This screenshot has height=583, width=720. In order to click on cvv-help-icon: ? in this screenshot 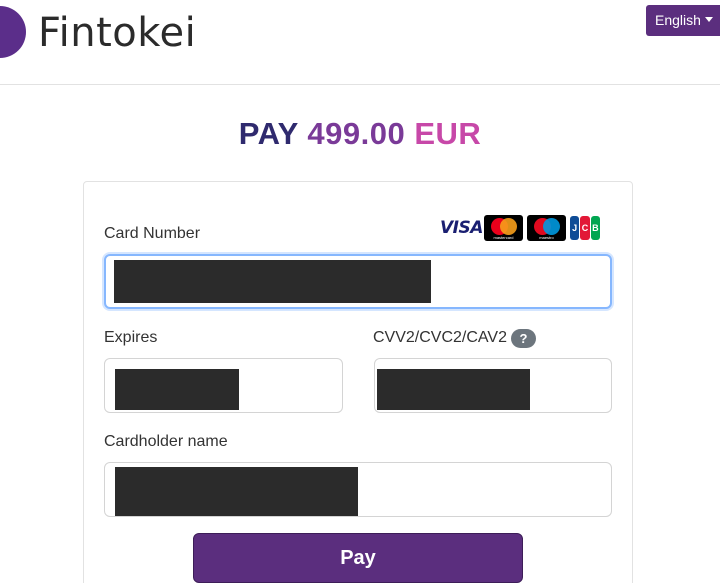, I will do `click(523, 338)`.